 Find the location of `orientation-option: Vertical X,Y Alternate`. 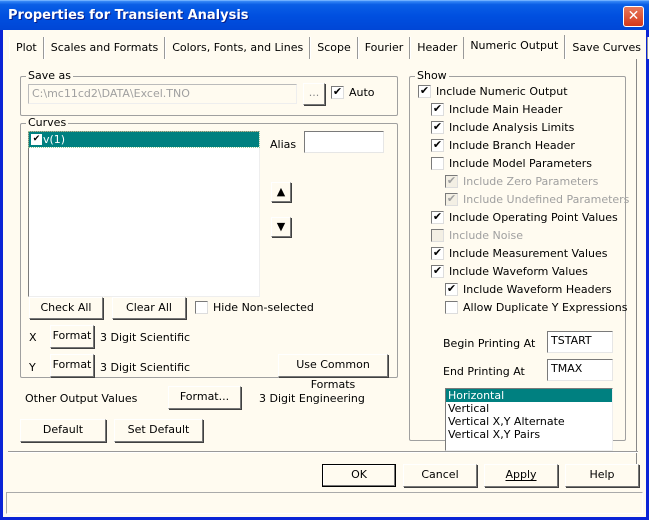

orientation-option: Vertical X,Y Alternate is located at coordinates (529, 421).